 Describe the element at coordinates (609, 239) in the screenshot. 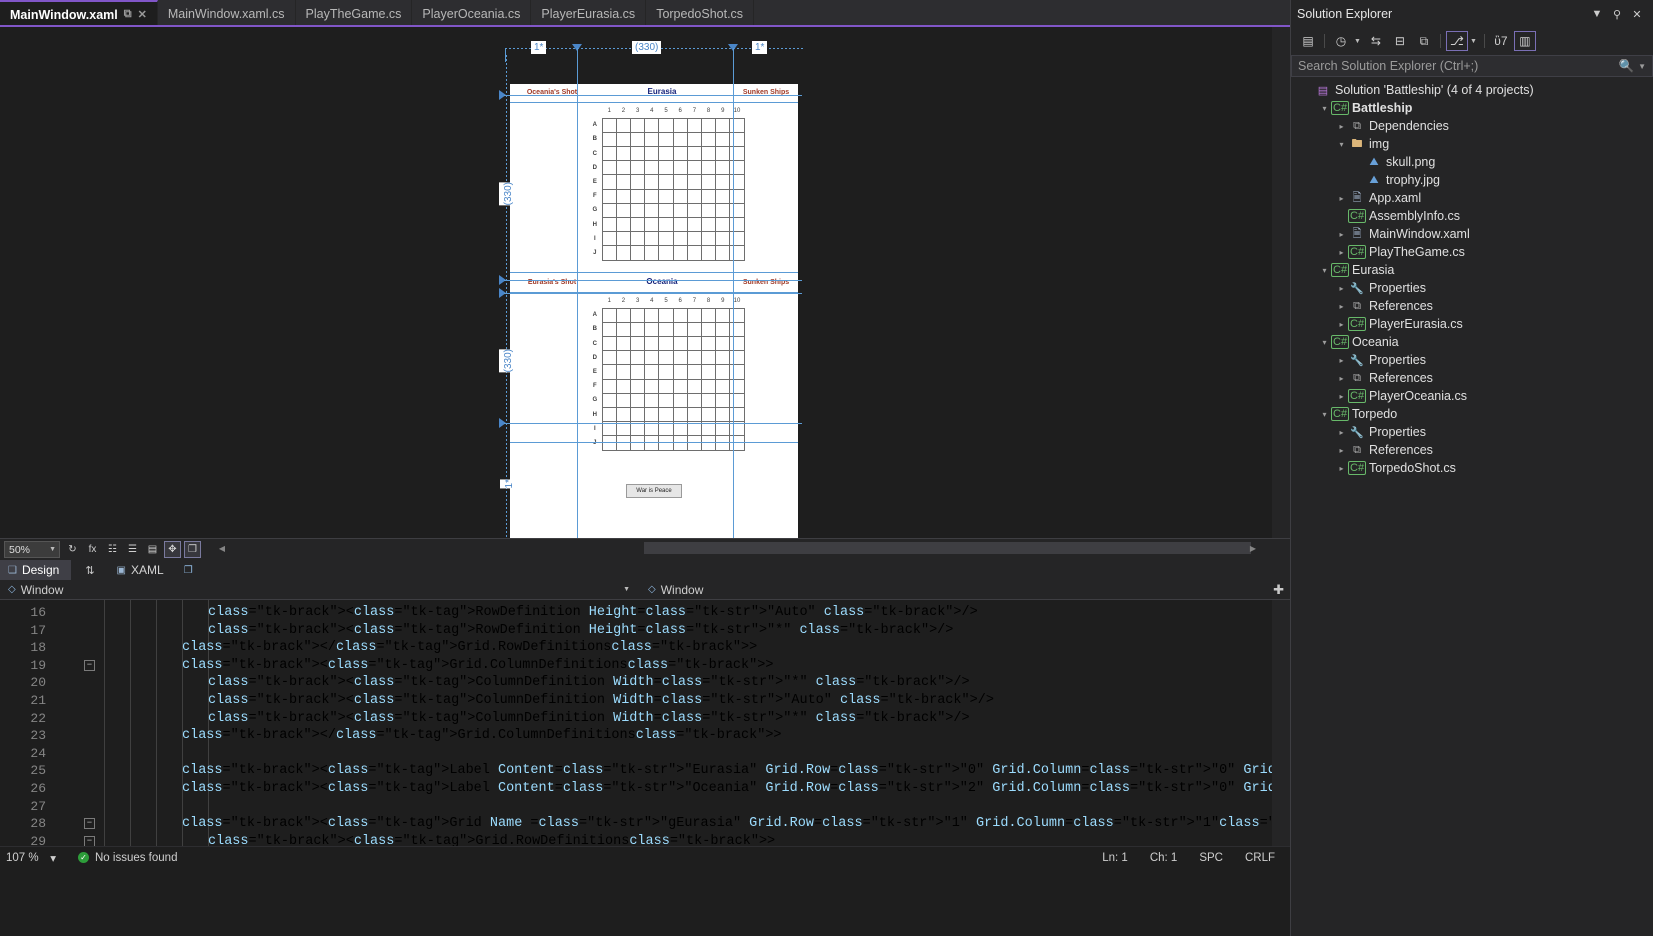

I see `board-cell-I1` at that location.